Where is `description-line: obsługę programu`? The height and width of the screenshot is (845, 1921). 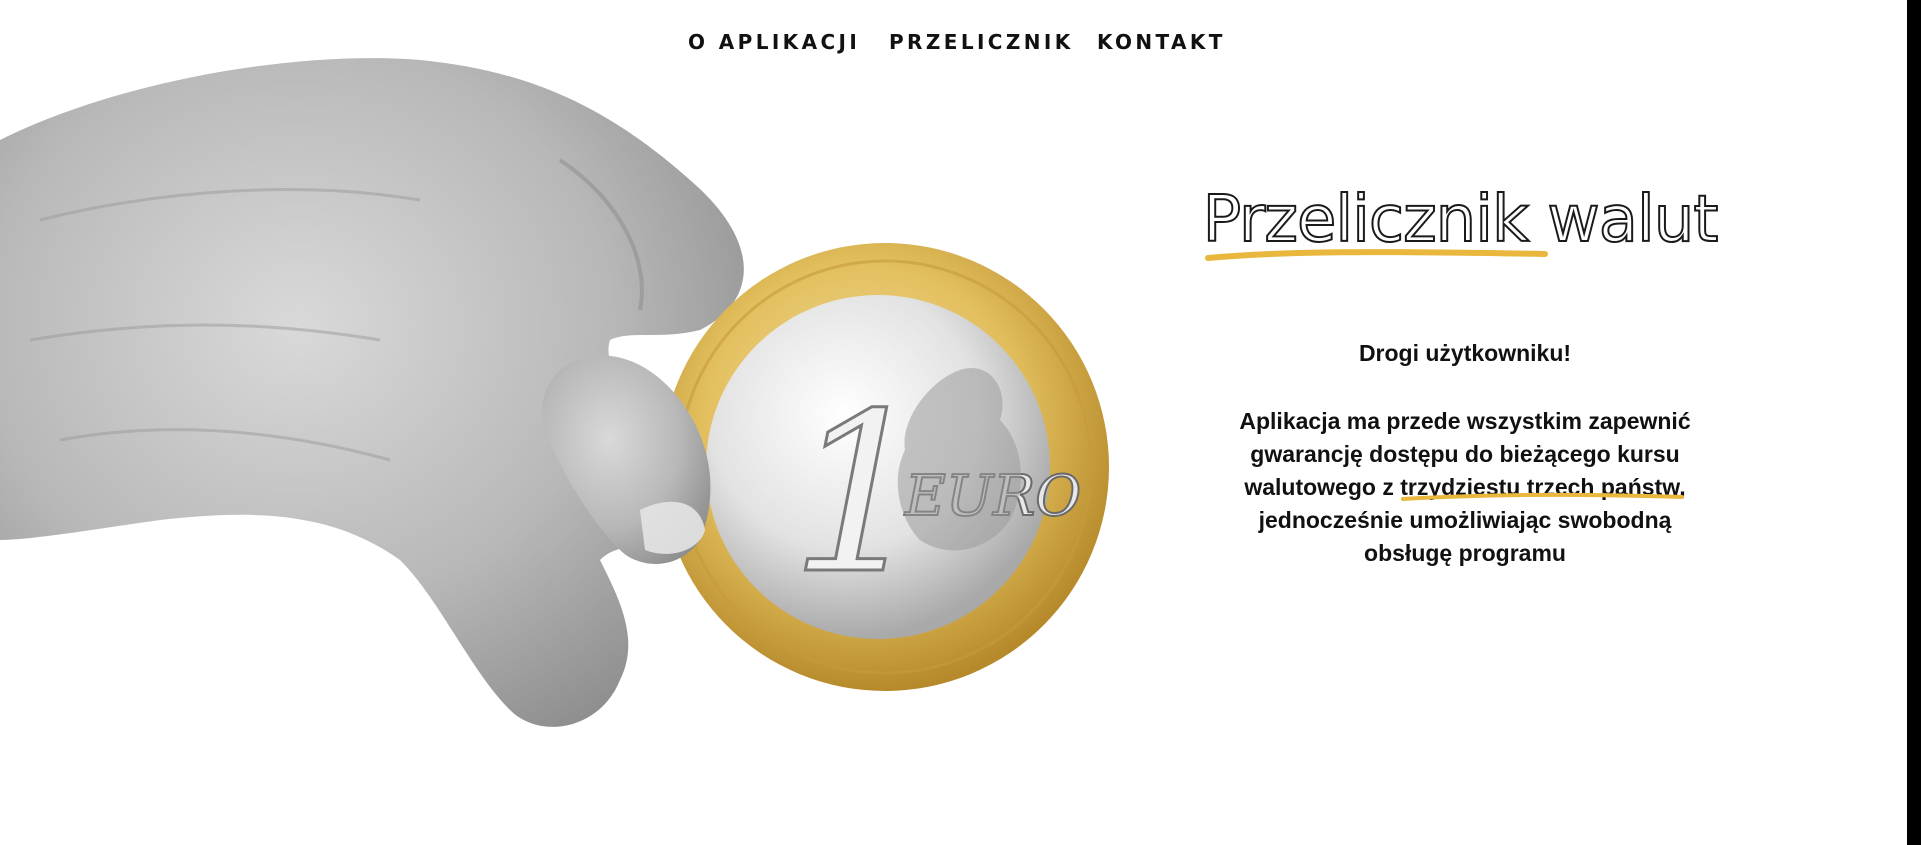 description-line: obsługę programu is located at coordinates (1465, 553).